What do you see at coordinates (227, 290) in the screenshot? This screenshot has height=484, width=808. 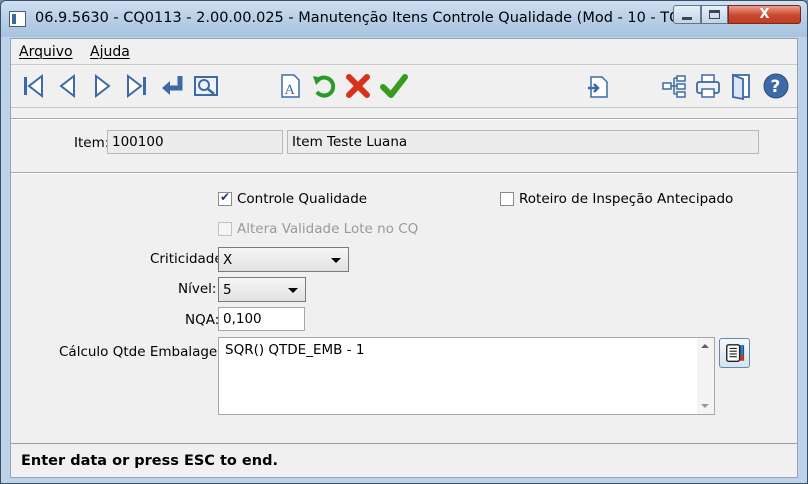 I see `nivel-value: 5` at bounding box center [227, 290].